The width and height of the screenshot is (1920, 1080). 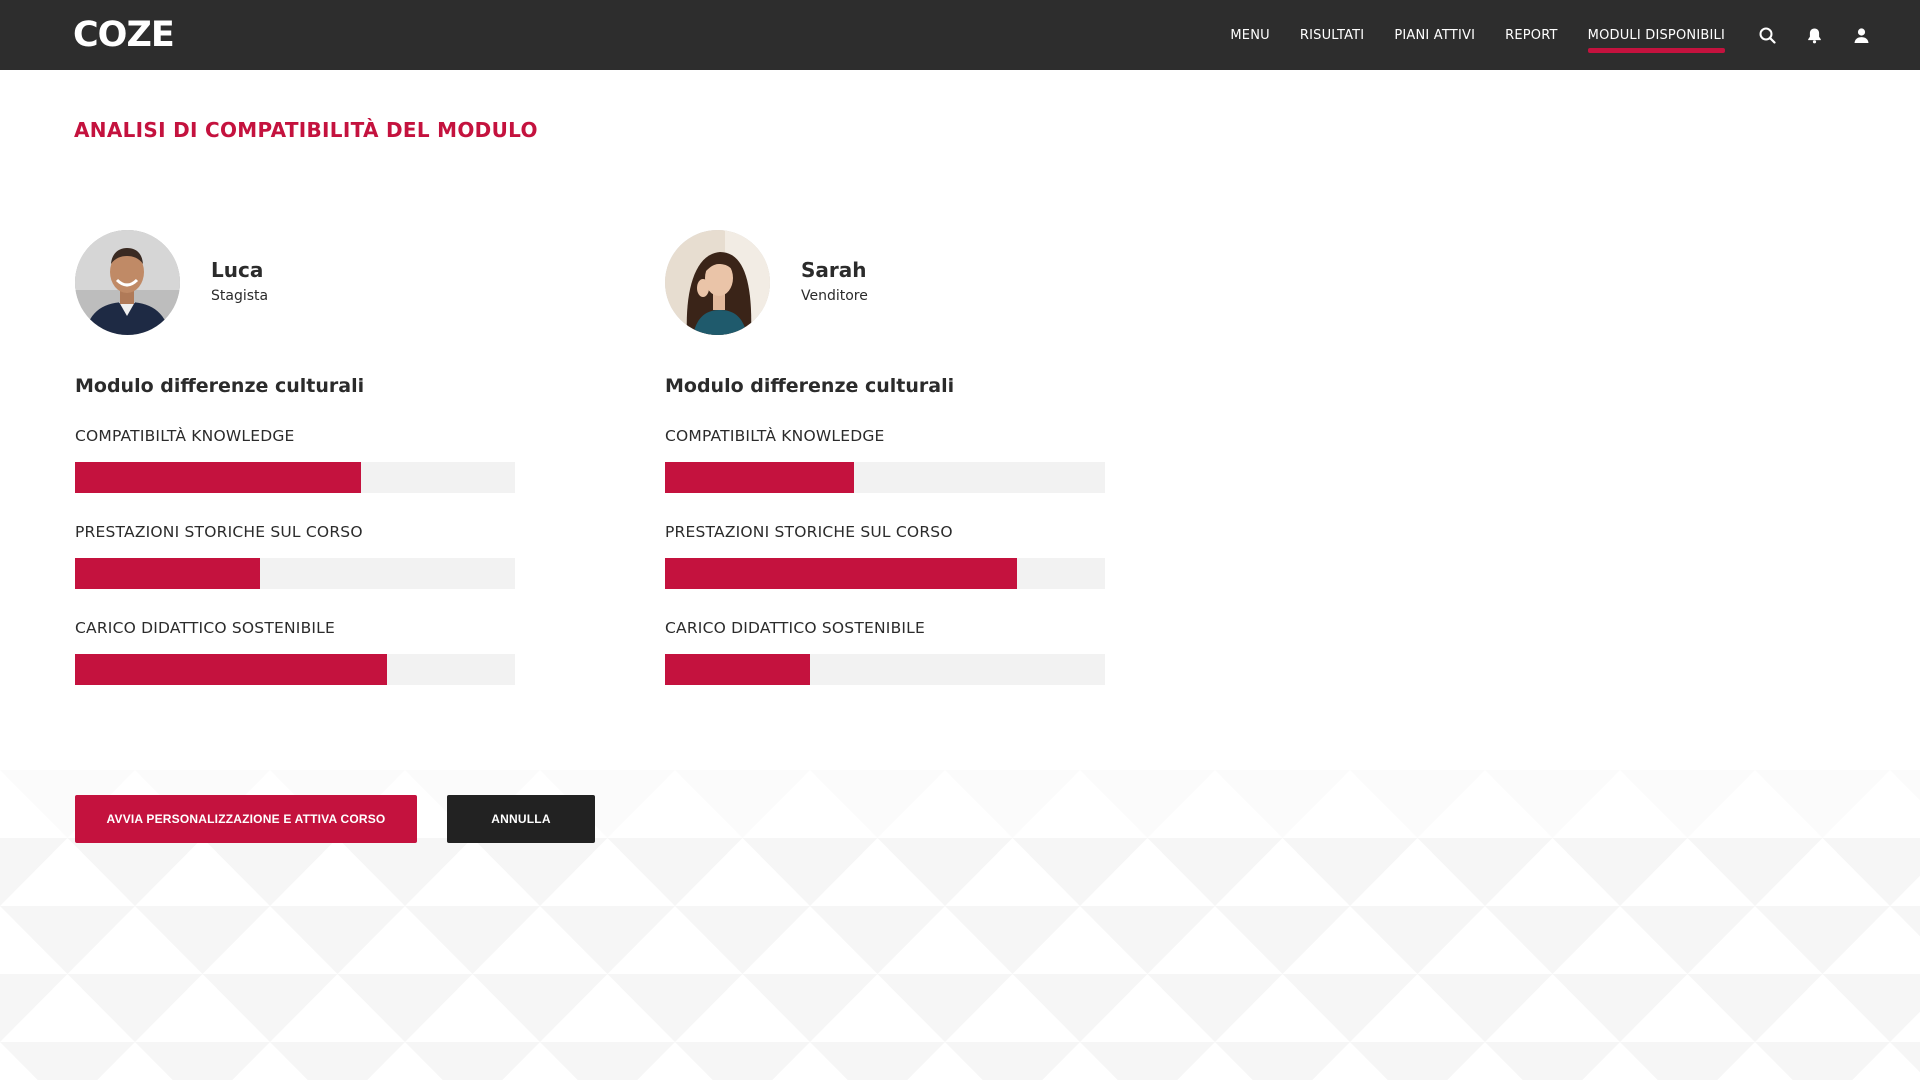 What do you see at coordinates (237, 270) in the screenshot?
I see `candidate-name: Luca` at bounding box center [237, 270].